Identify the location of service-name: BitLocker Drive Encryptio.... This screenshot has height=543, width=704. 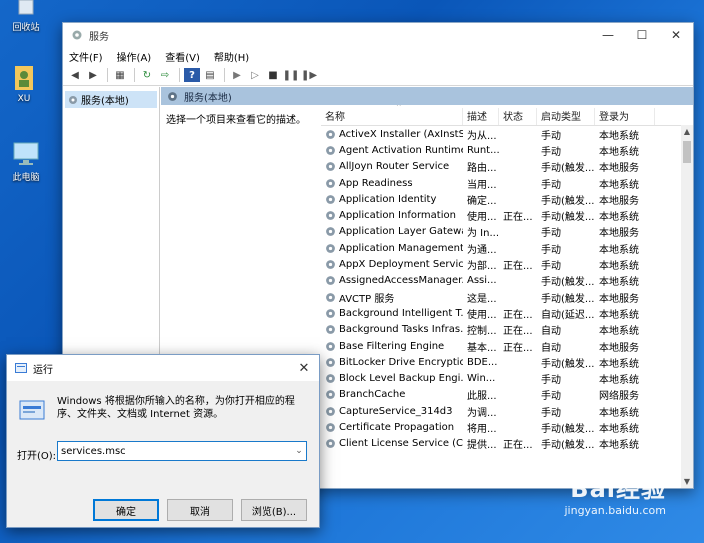
(392, 362).